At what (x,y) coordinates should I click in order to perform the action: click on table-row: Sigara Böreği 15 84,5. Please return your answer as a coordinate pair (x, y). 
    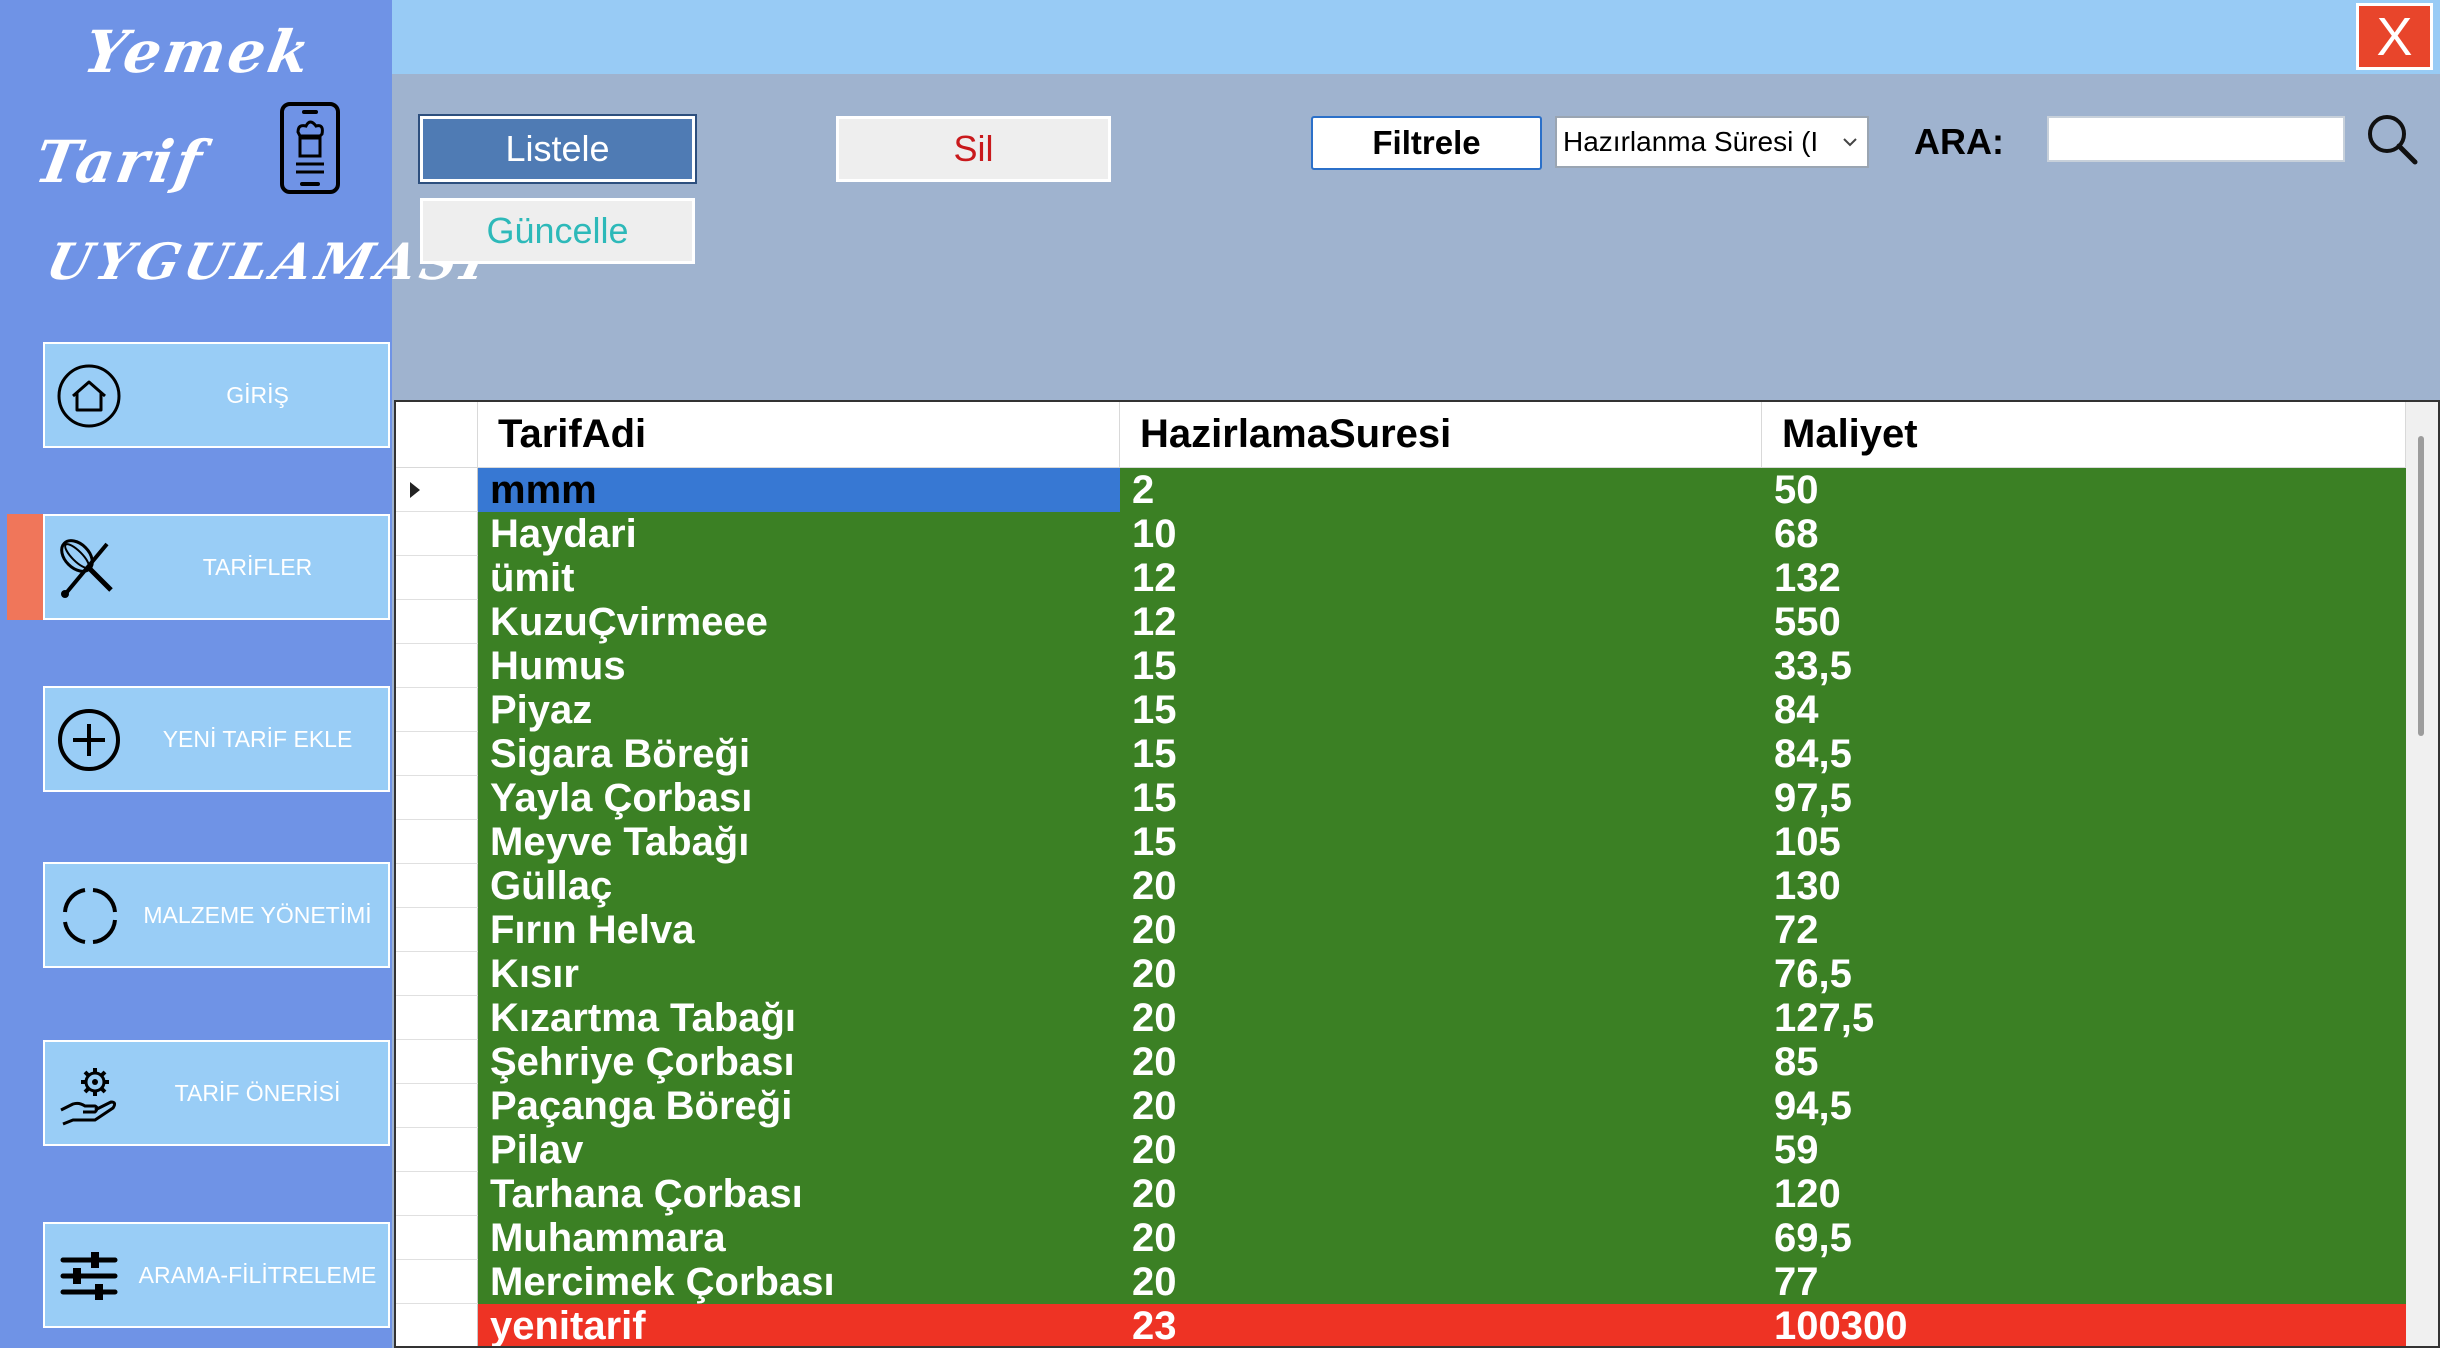
    Looking at the image, I should click on (1442, 754).